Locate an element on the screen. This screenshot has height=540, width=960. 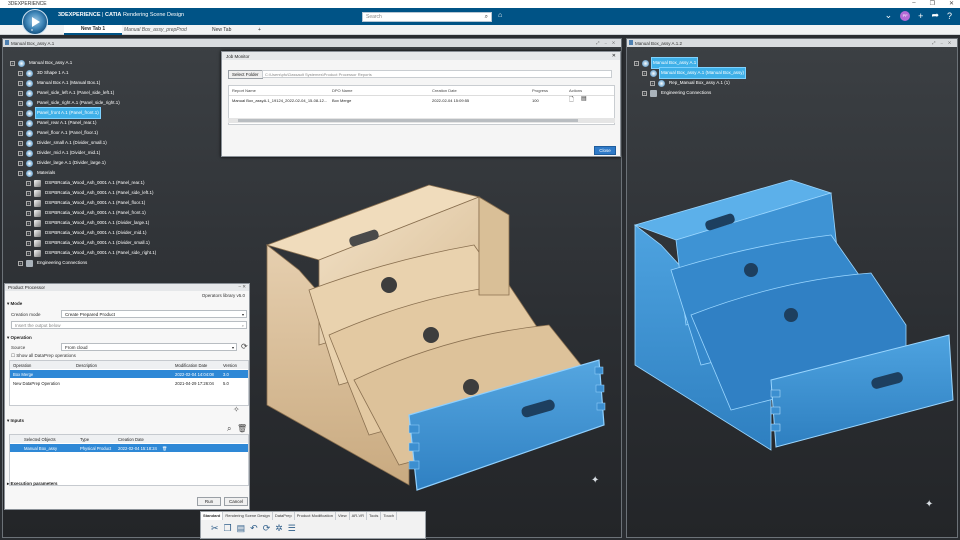
refresh-icon: ⟳ is located at coordinates (244, 346).